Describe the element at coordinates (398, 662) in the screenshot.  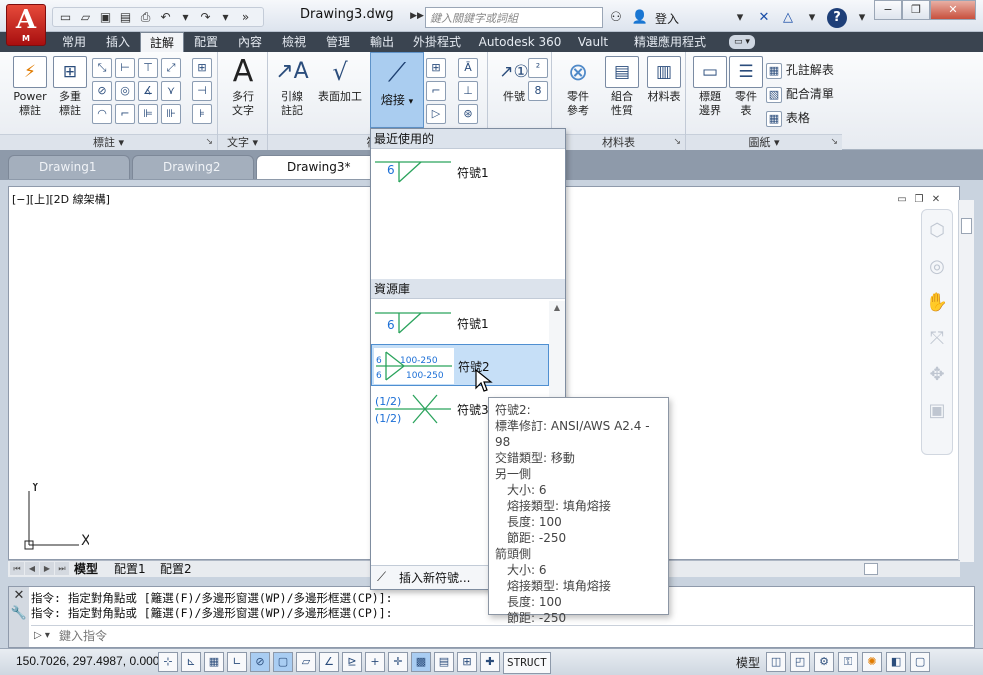
I see `lineweight-icon: ✛` at that location.